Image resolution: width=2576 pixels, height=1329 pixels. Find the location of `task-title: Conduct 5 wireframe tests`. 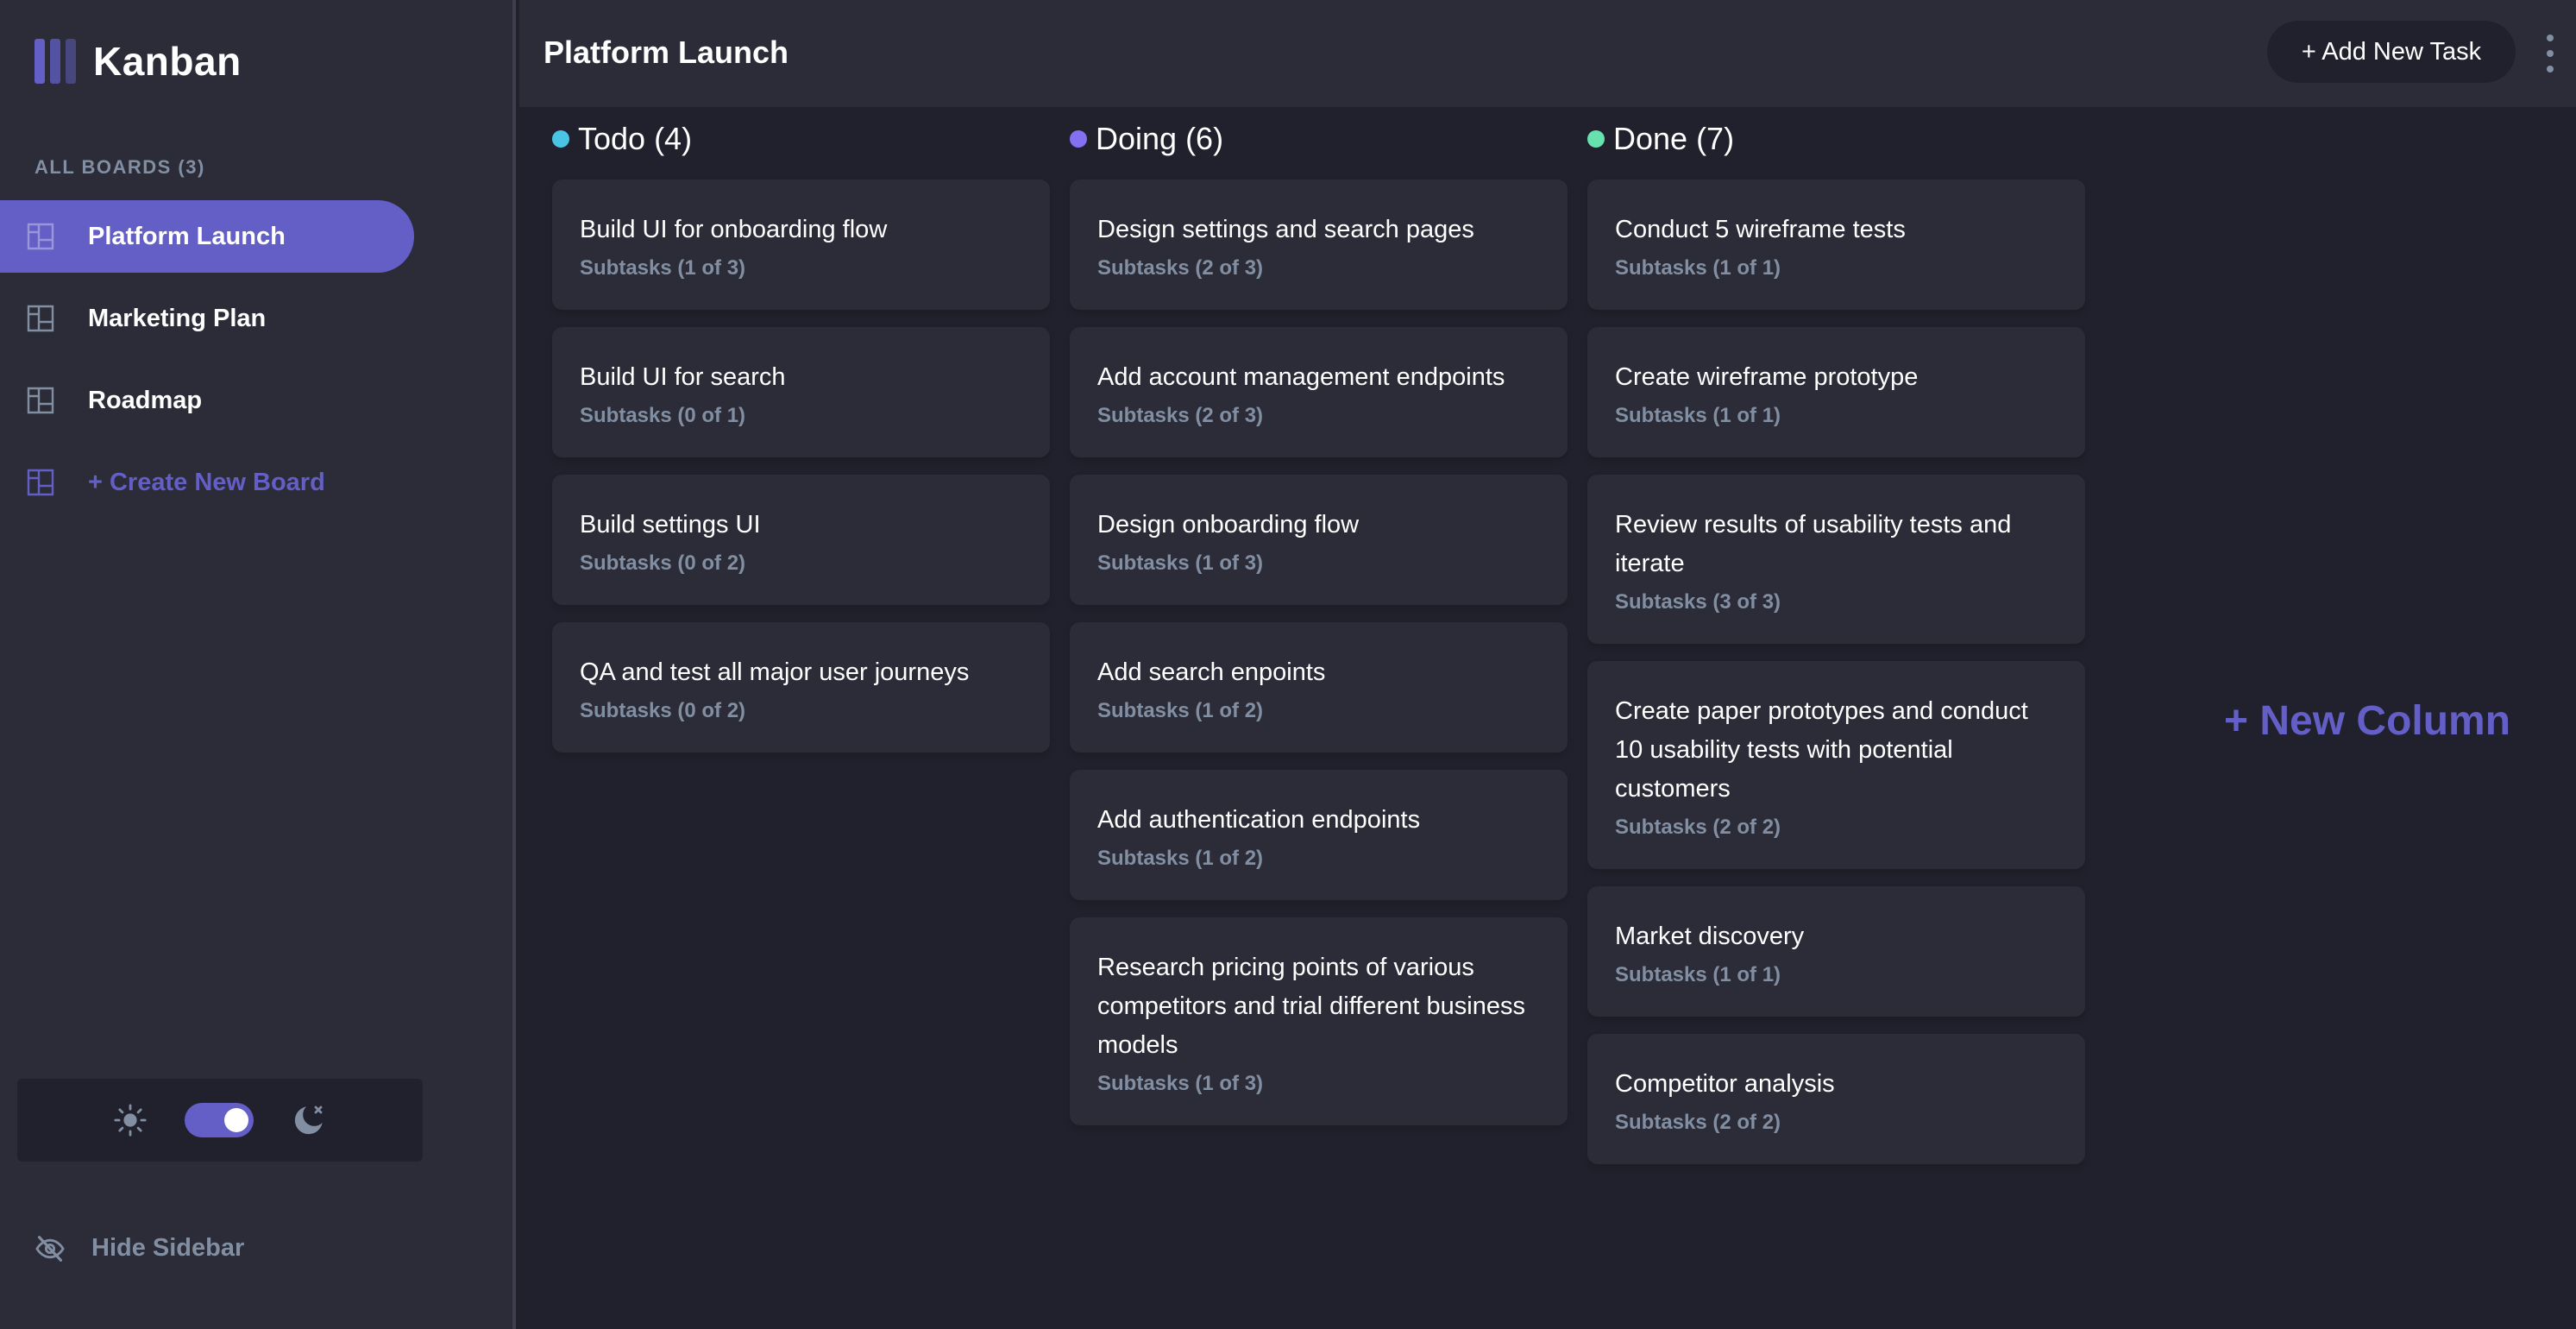

task-title: Conduct 5 wireframe tests is located at coordinates (1760, 229).